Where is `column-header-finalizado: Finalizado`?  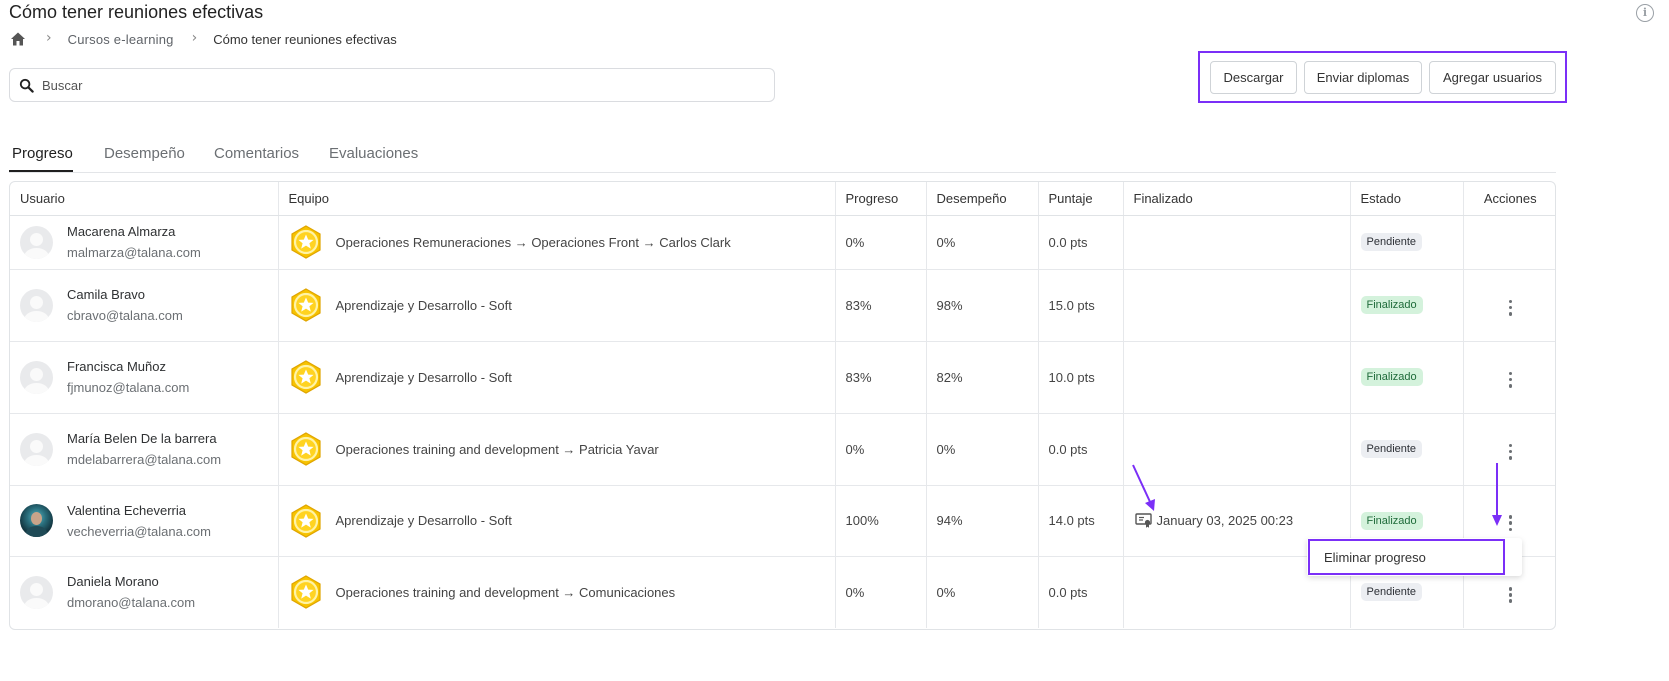
column-header-finalizado: Finalizado is located at coordinates (1237, 199).